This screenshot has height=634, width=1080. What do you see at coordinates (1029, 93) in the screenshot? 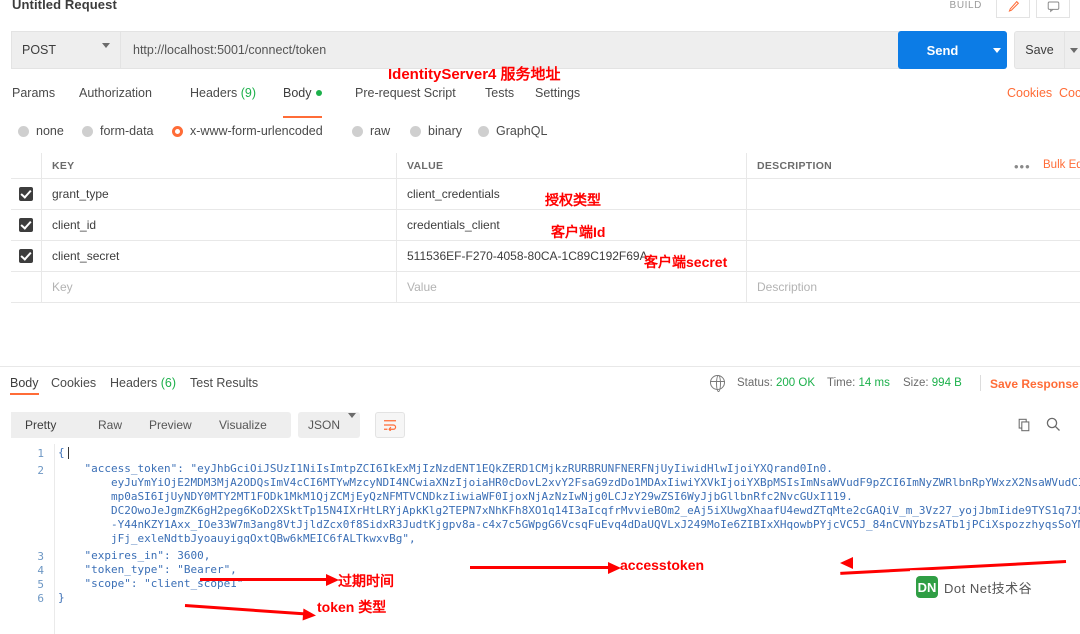
I see `cookies-link: Cookies` at bounding box center [1029, 93].